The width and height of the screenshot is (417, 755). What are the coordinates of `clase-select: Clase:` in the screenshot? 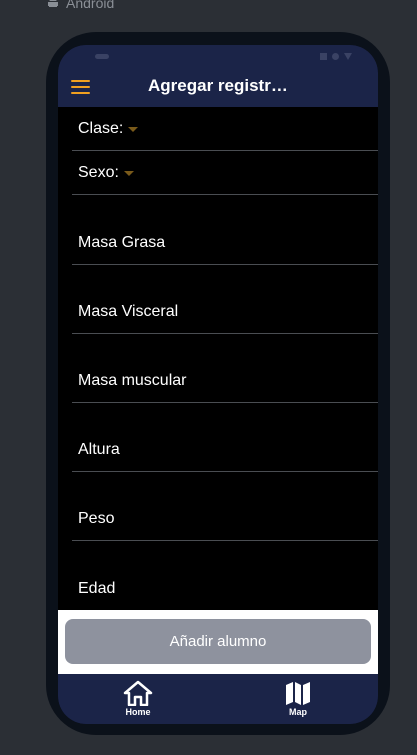 It's located at (225, 129).